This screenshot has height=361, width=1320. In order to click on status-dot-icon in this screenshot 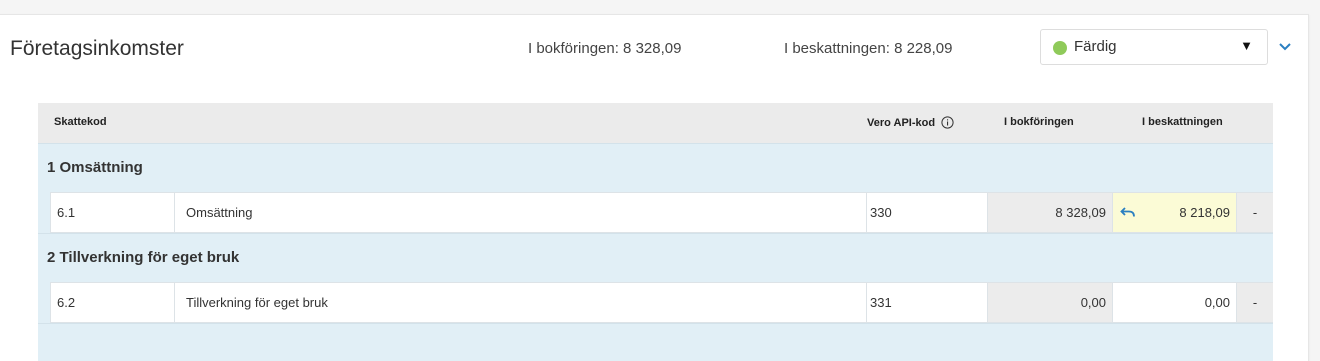, I will do `click(1060, 48)`.